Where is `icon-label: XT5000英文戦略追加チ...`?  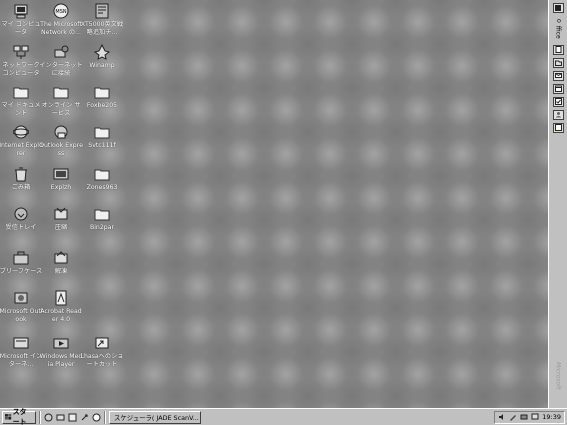 icon-label: XT5000英文戦略追加チ... is located at coordinates (102, 28).